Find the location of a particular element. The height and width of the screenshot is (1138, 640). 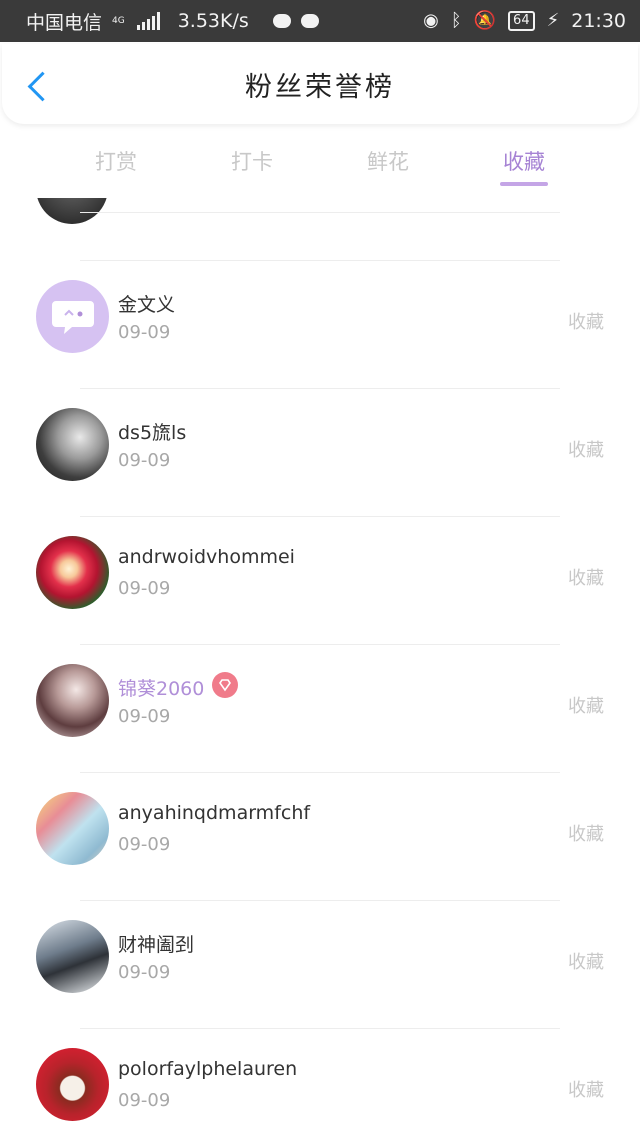

network-speed: 3.53K/s is located at coordinates (213, 21).